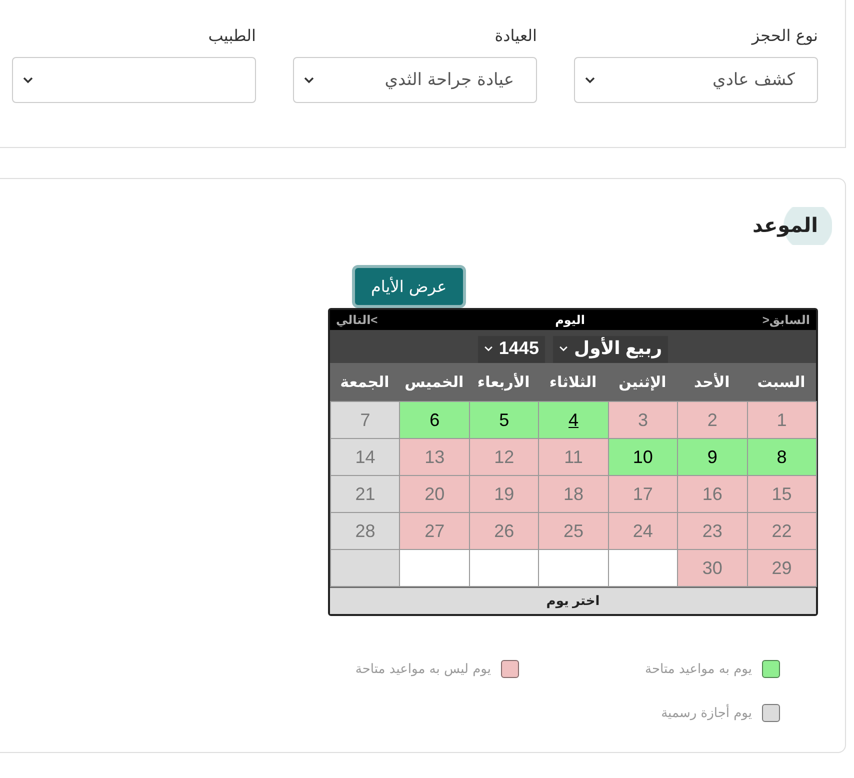 Image resolution: width=854 pixels, height=778 pixels. What do you see at coordinates (231, 35) in the screenshot?
I see `field-label: الطبيب` at bounding box center [231, 35].